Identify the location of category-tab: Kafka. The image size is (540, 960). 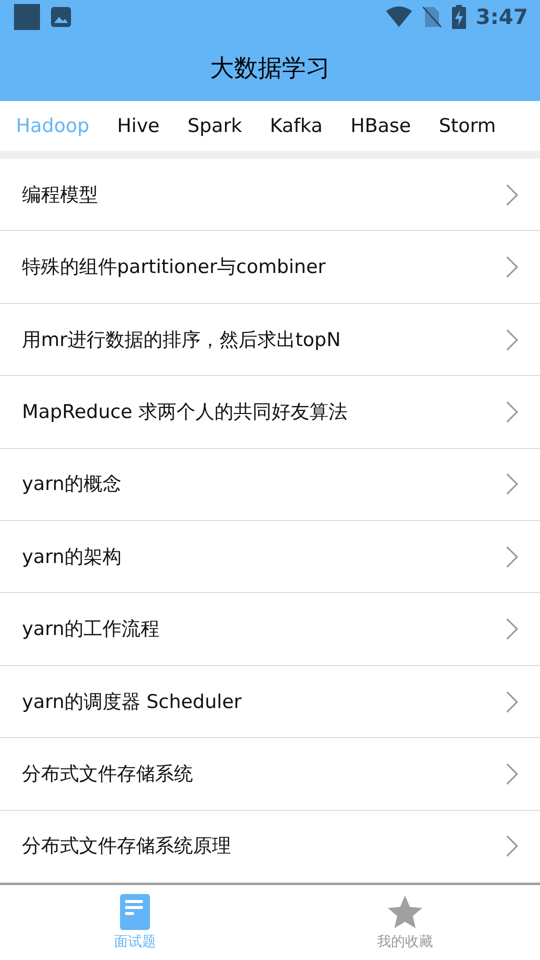
(296, 126).